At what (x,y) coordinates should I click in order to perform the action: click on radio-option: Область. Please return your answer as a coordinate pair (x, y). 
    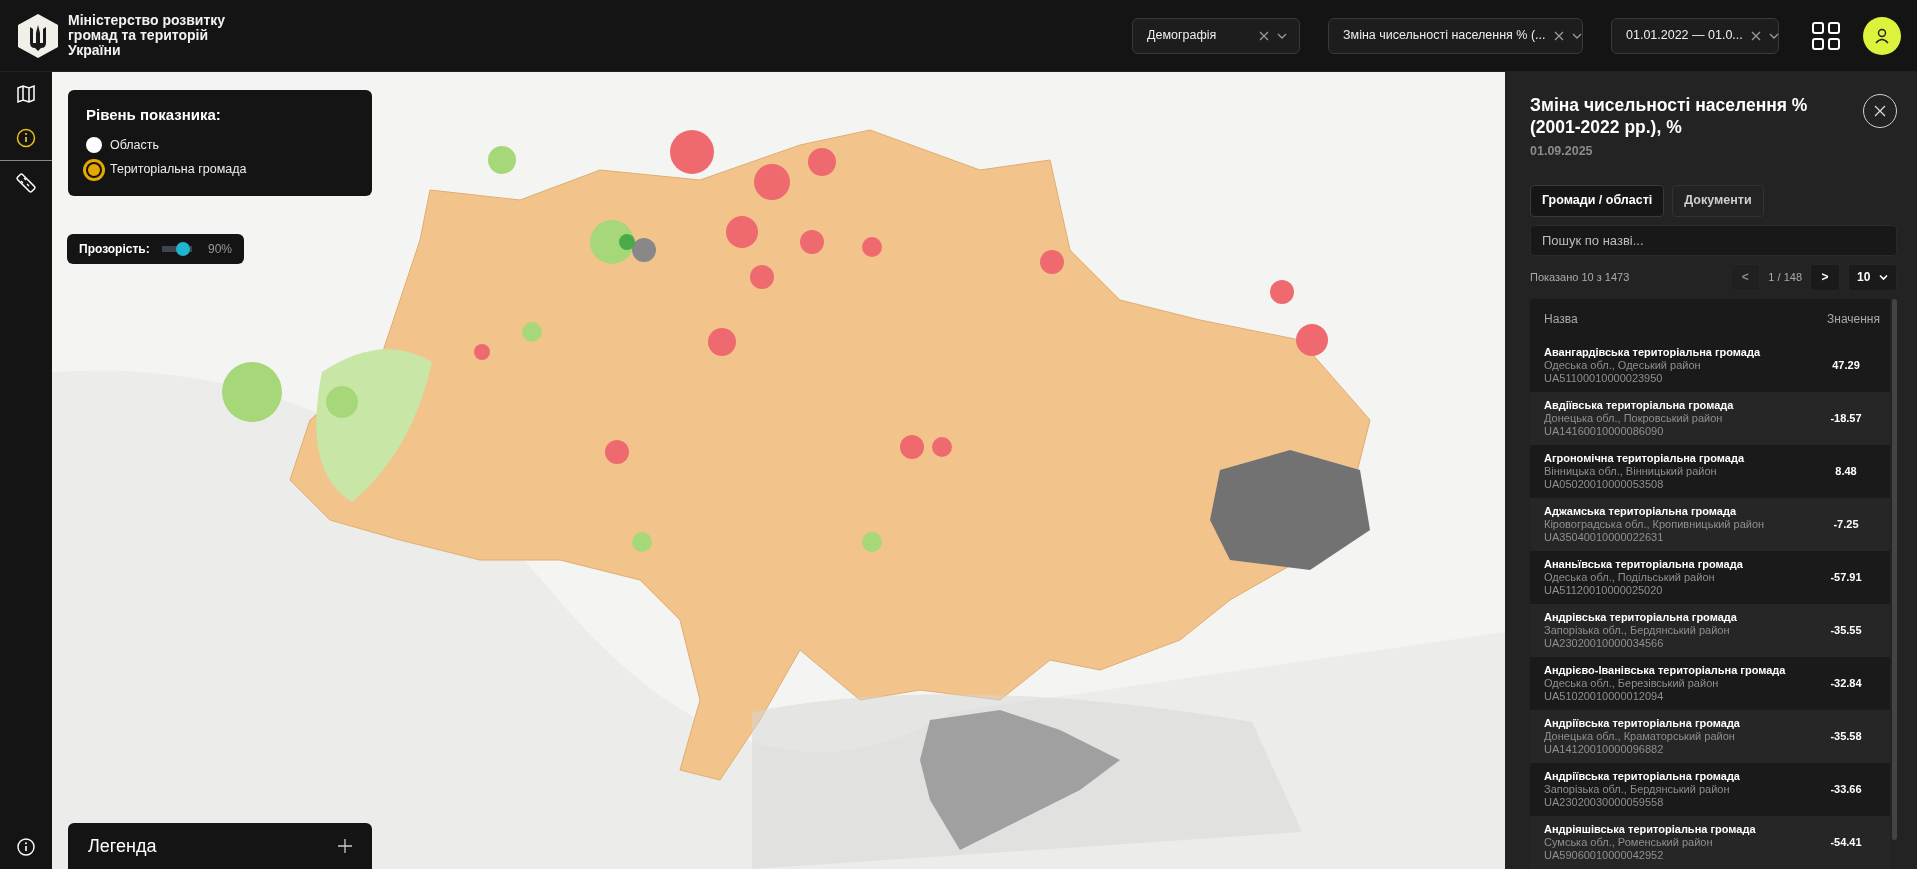
    Looking at the image, I should click on (220, 145).